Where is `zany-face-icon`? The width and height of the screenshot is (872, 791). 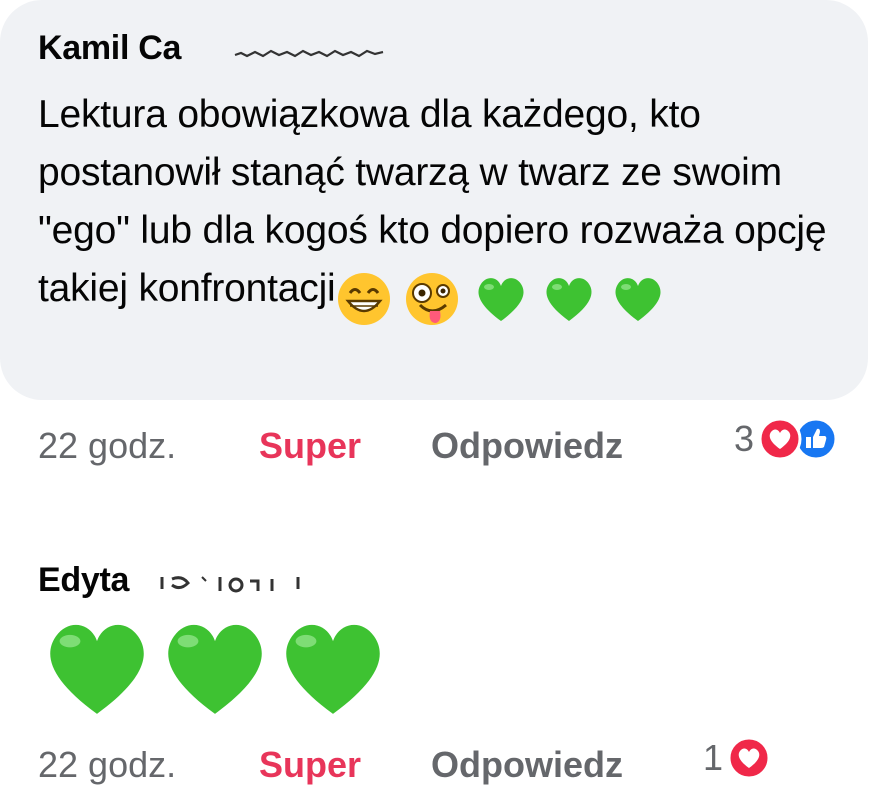
zany-face-icon is located at coordinates (432, 298).